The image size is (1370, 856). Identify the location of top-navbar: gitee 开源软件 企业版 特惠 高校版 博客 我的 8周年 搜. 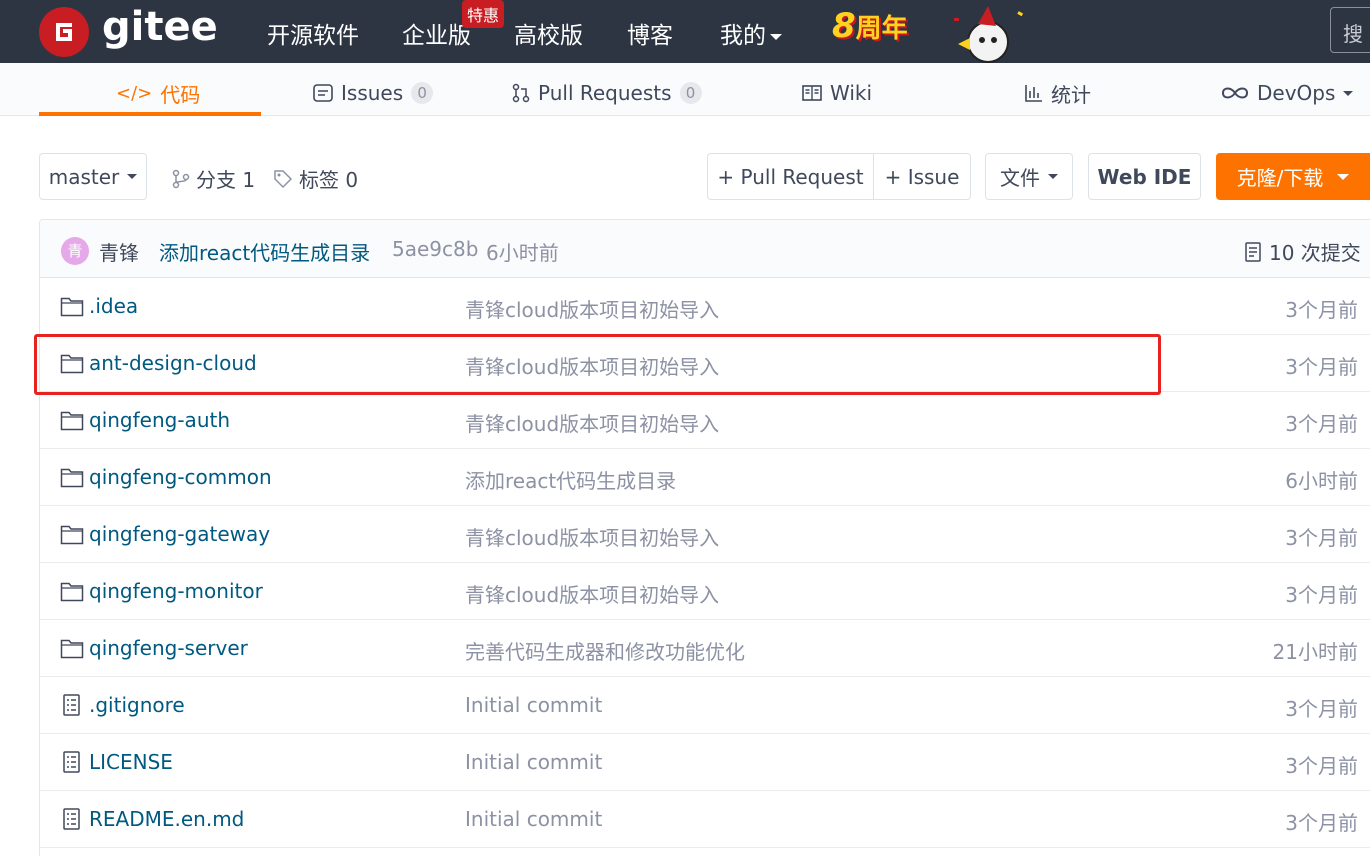
(685, 36).